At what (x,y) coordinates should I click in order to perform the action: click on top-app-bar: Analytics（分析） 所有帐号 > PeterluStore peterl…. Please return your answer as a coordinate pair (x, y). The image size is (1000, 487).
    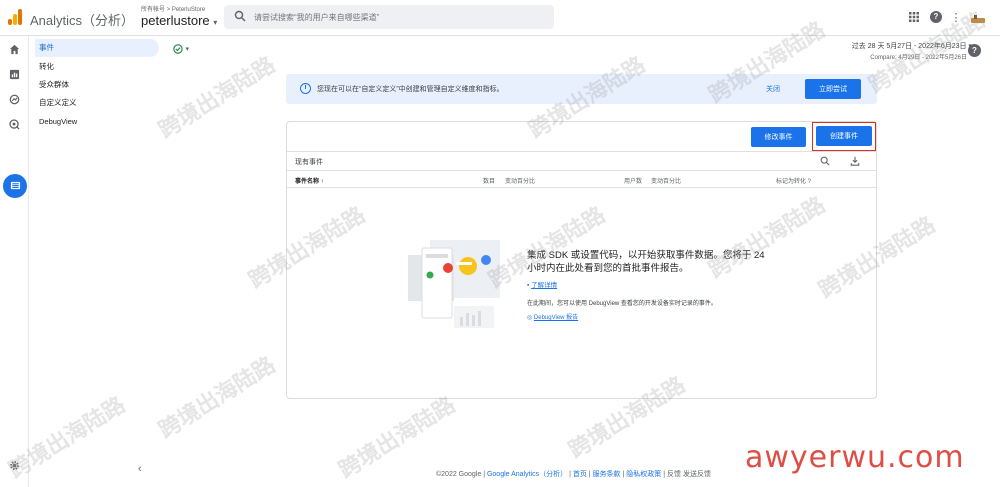
    Looking at the image, I should click on (500, 18).